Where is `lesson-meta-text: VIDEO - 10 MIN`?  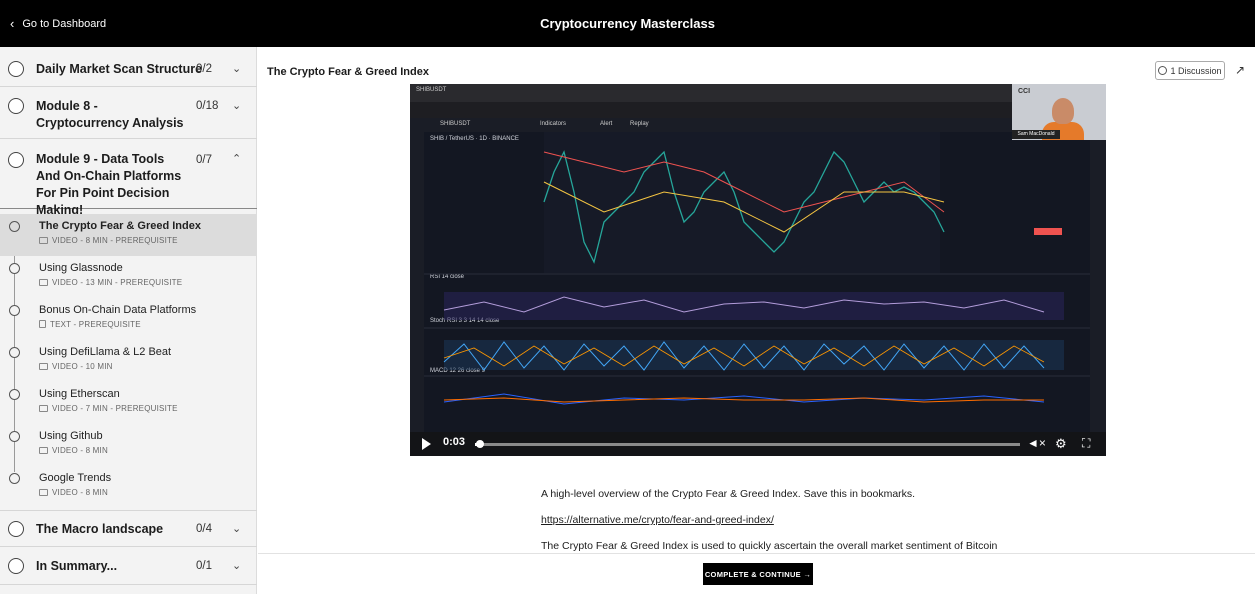 lesson-meta-text: VIDEO - 10 MIN is located at coordinates (82, 366).